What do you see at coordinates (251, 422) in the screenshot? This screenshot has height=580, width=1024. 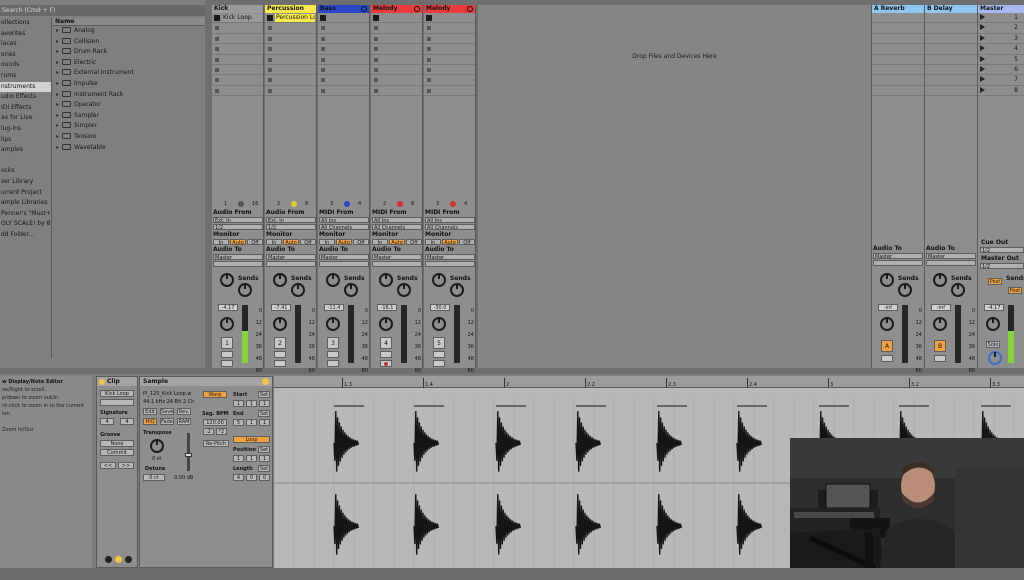 I see `end-field: 1` at bounding box center [251, 422].